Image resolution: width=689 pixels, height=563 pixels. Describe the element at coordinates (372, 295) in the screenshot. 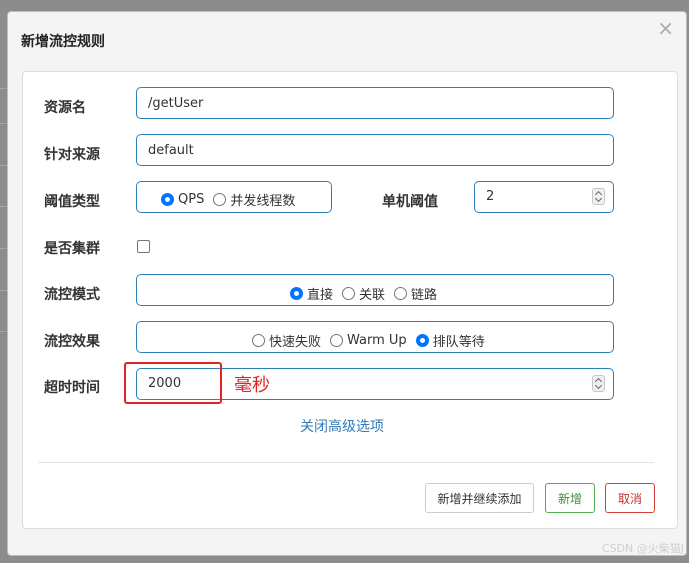

I see `flow-mode-relate-label: 关联` at that location.